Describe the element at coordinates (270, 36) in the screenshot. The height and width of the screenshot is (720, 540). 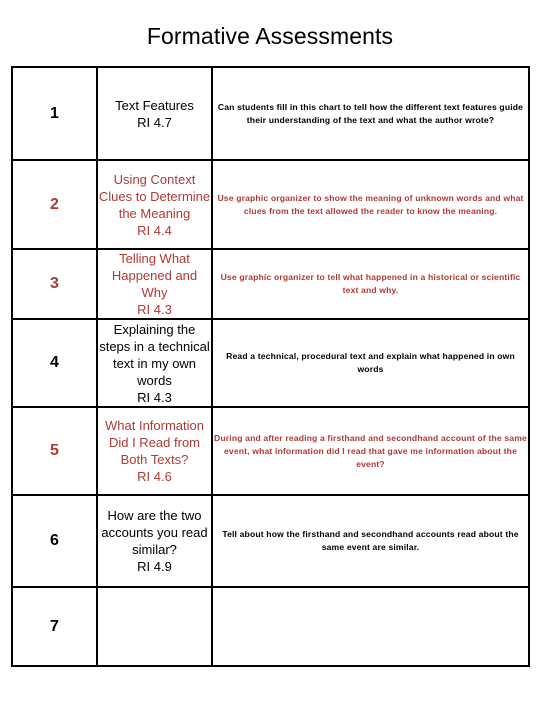
I see `page-title: Formative Assessments` at that location.